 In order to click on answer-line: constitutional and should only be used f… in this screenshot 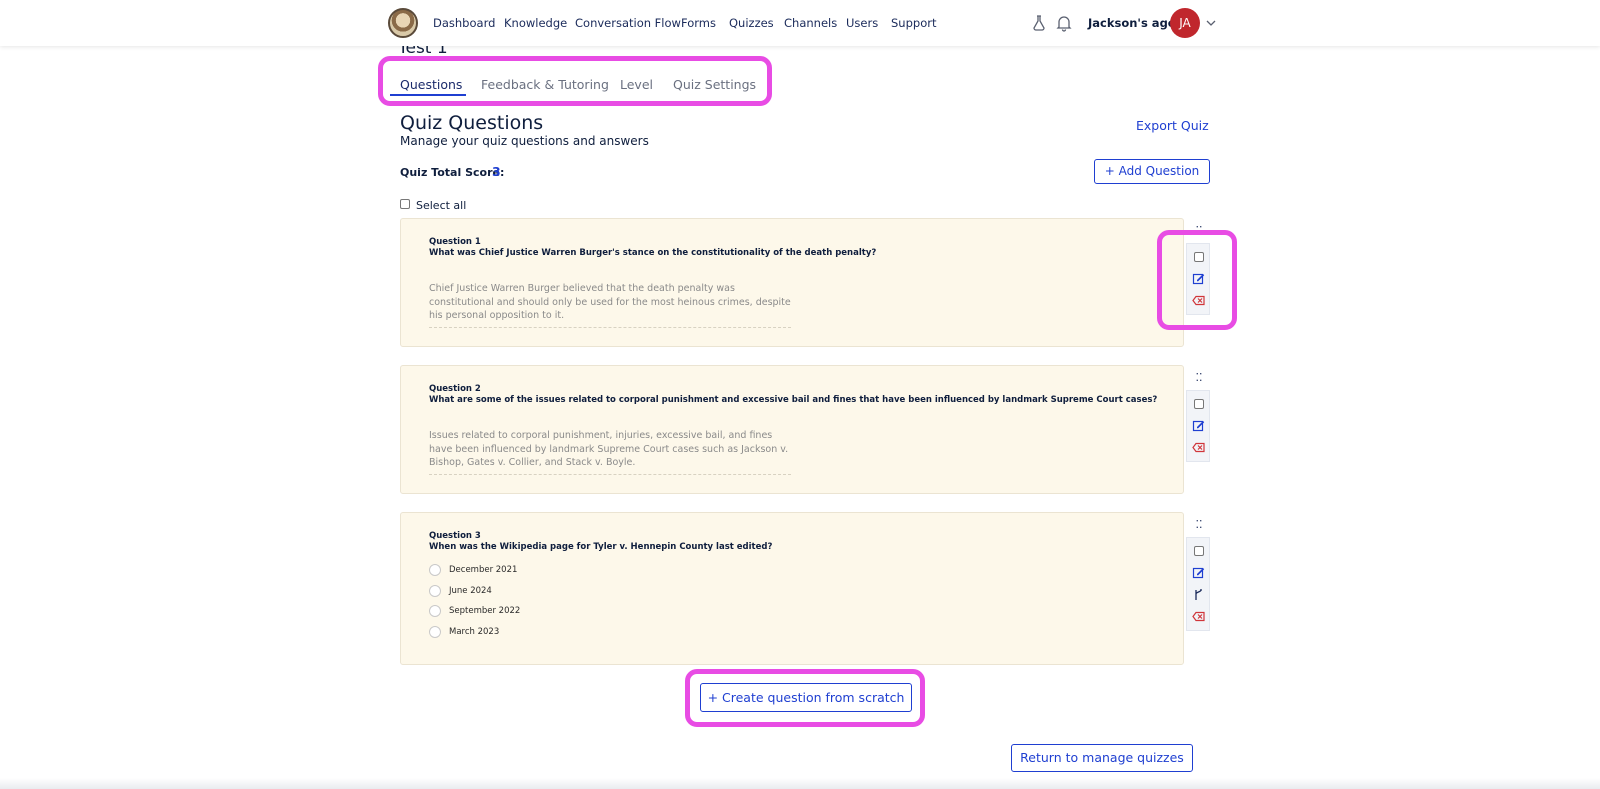, I will do `click(610, 302)`.